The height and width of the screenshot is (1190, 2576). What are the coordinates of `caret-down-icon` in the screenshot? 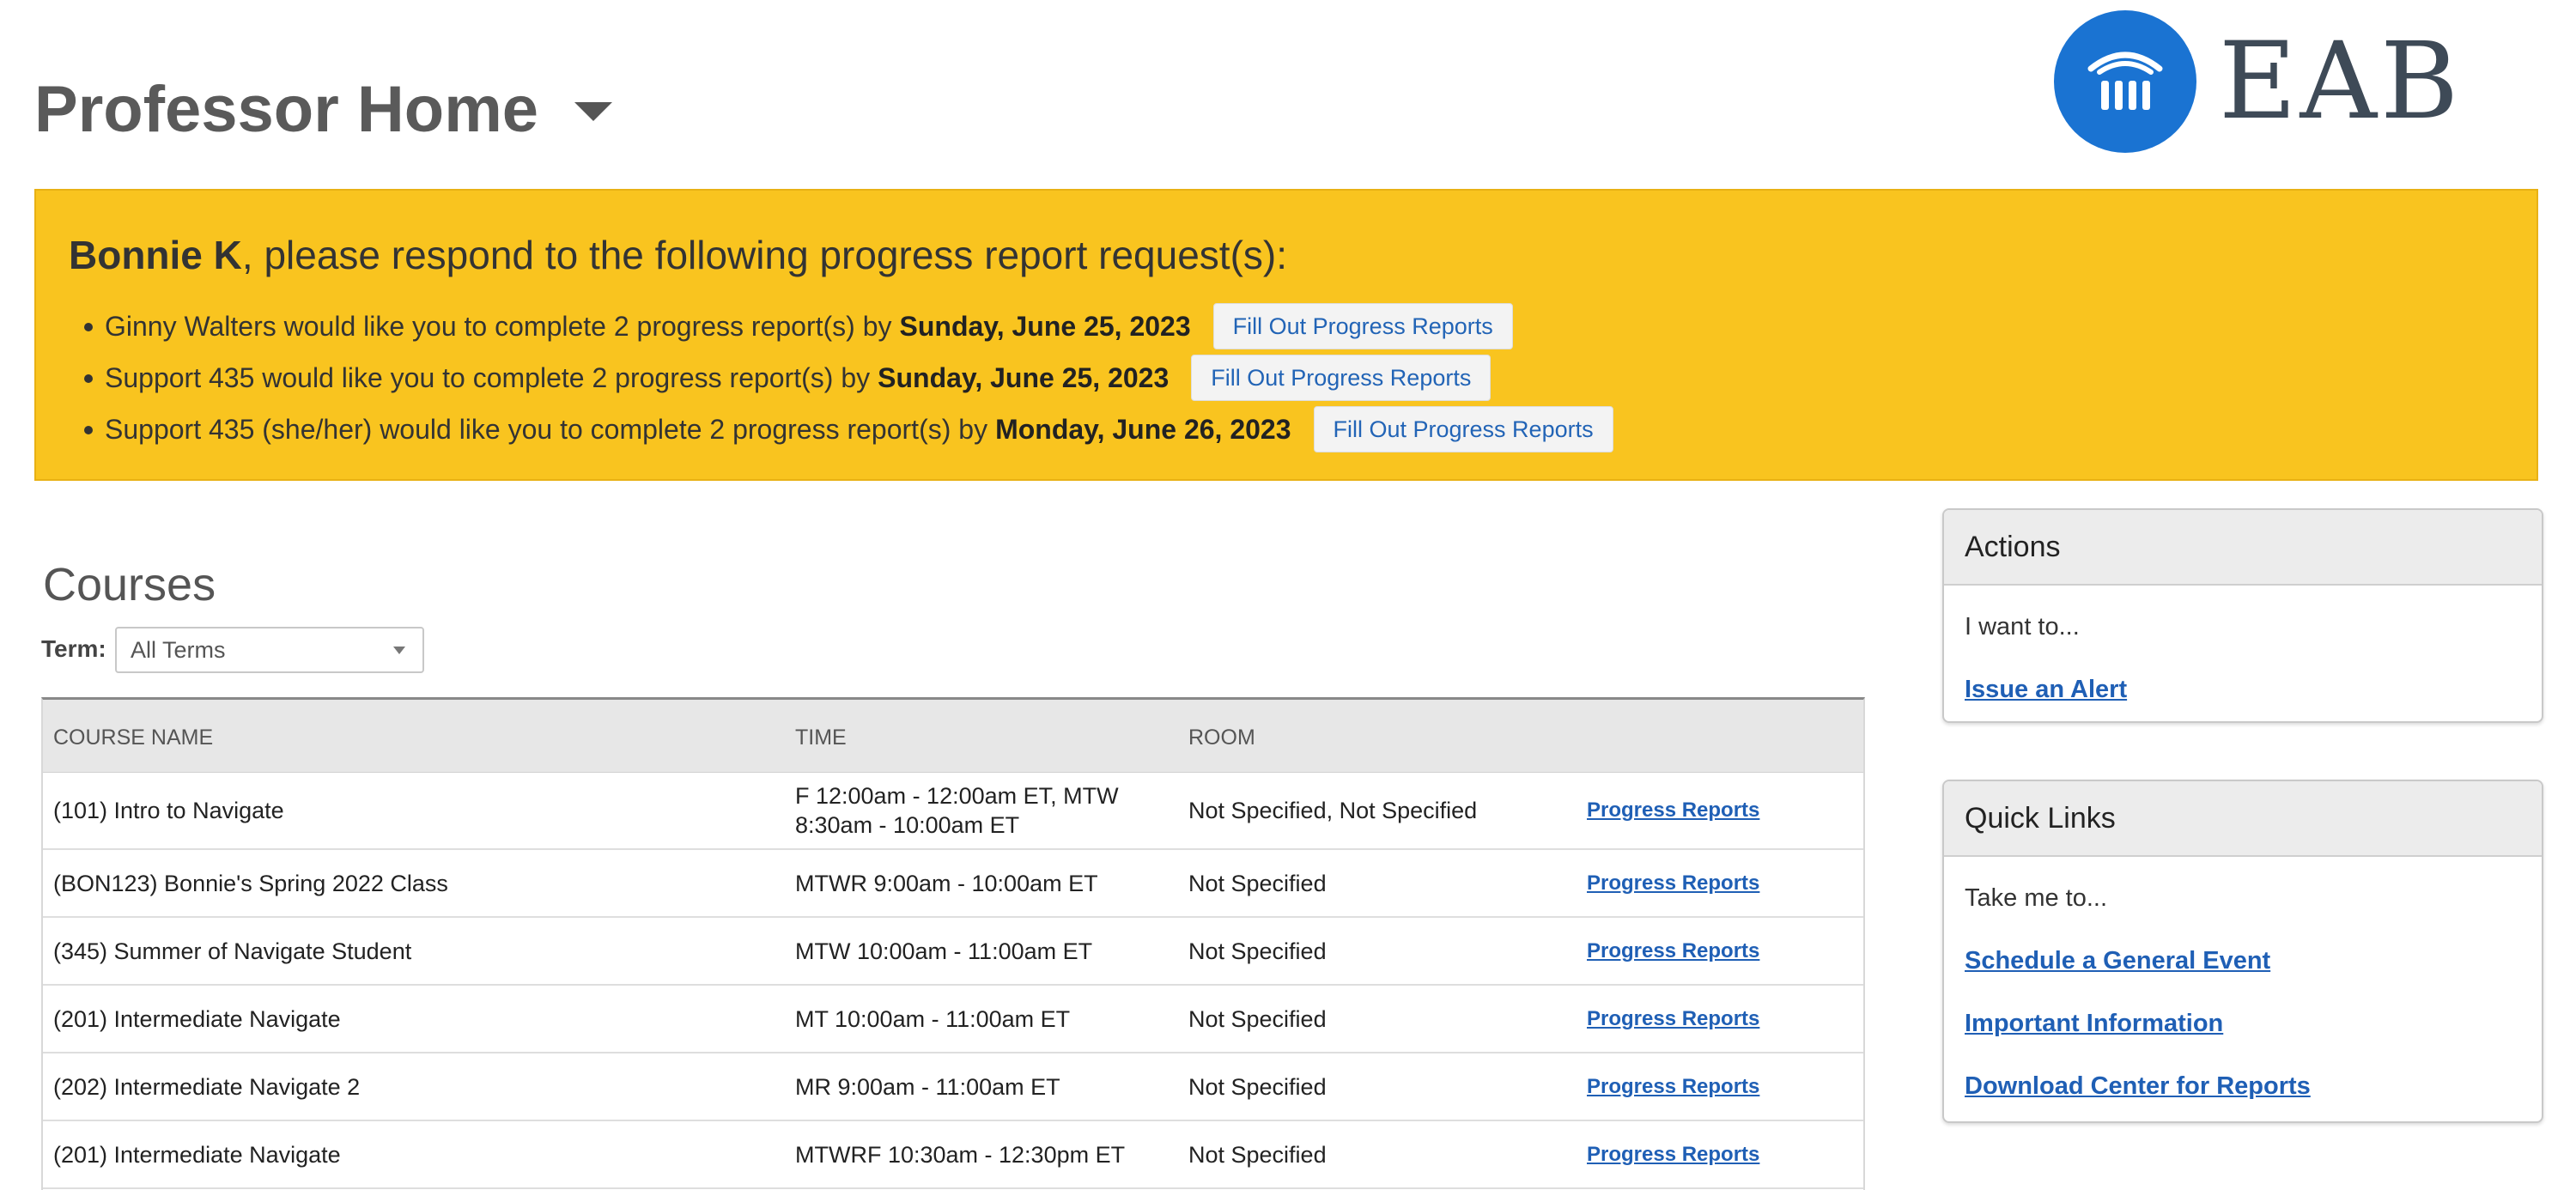 It's located at (594, 111).